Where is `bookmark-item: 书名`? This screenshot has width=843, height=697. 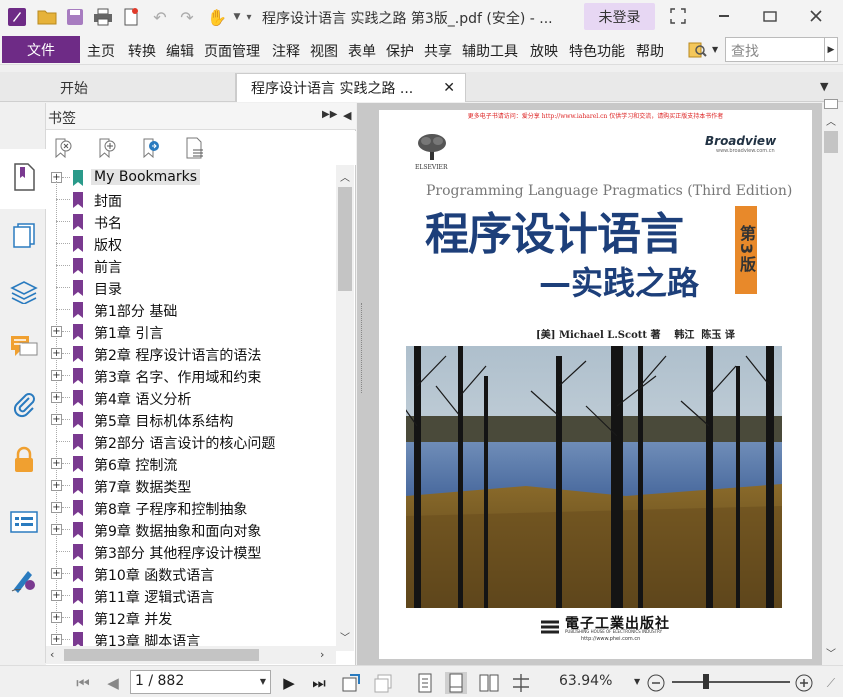
bookmark-item: 书名 is located at coordinates (191, 222).